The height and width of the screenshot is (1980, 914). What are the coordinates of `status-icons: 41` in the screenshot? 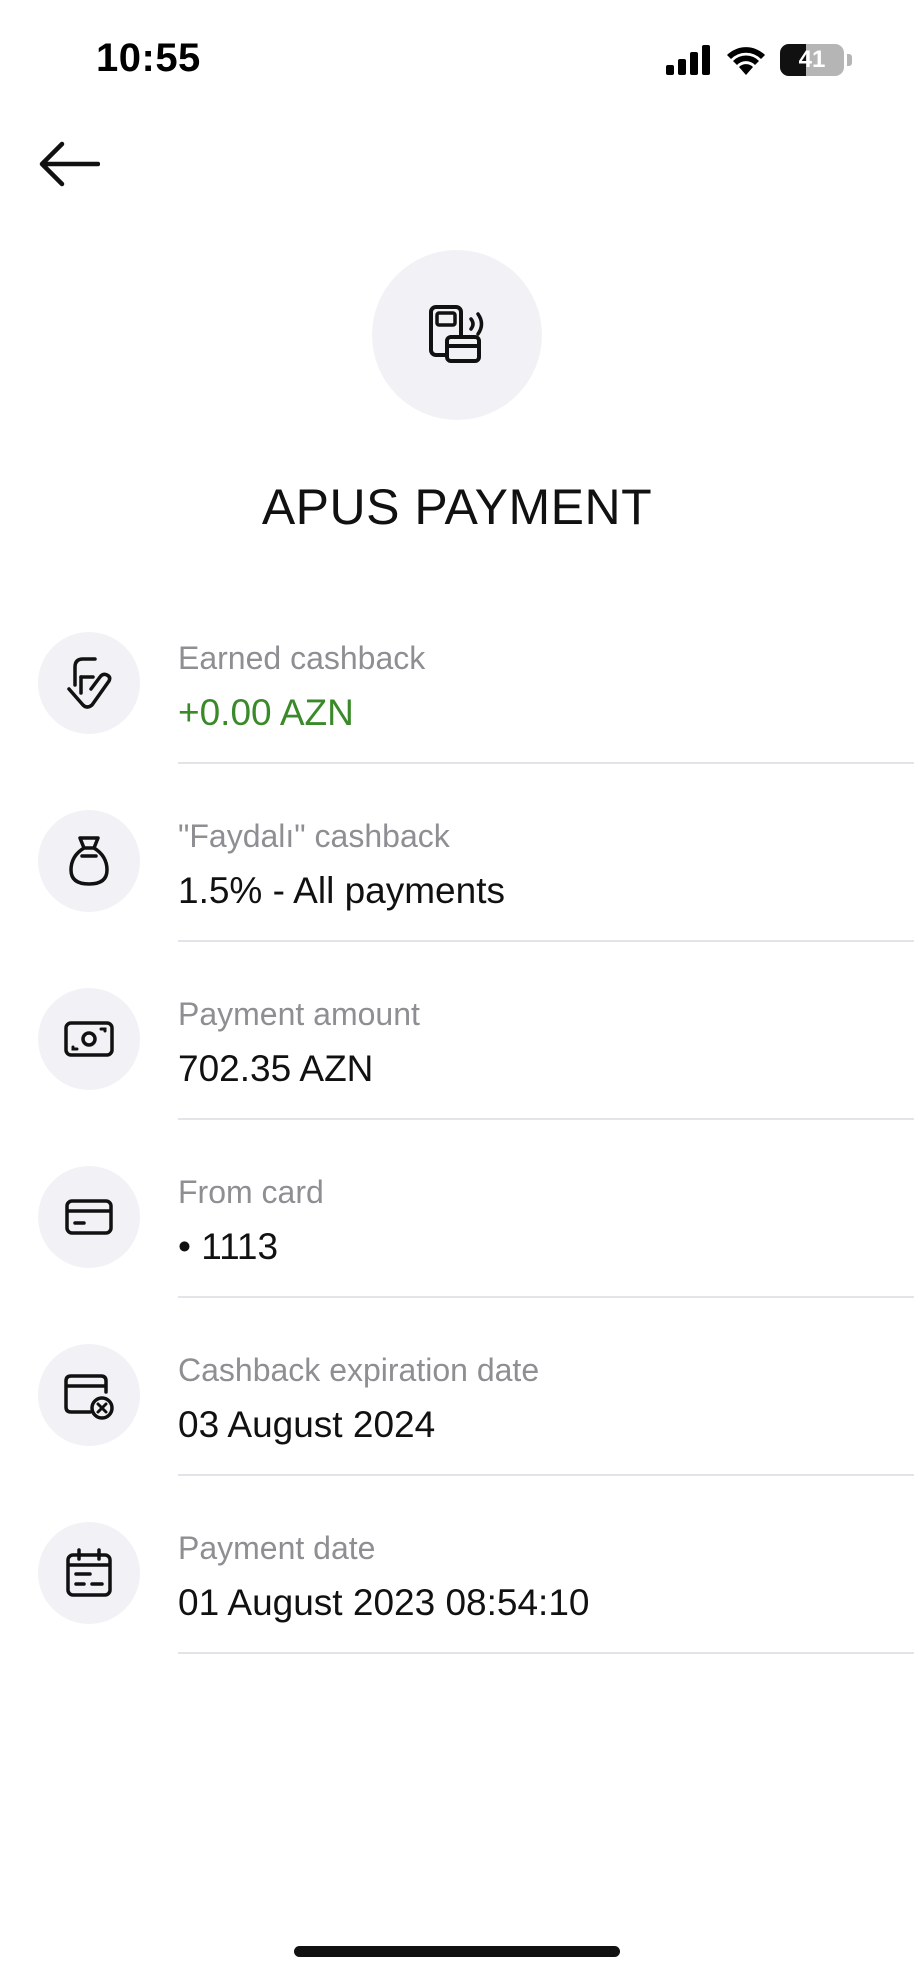 It's located at (759, 60).